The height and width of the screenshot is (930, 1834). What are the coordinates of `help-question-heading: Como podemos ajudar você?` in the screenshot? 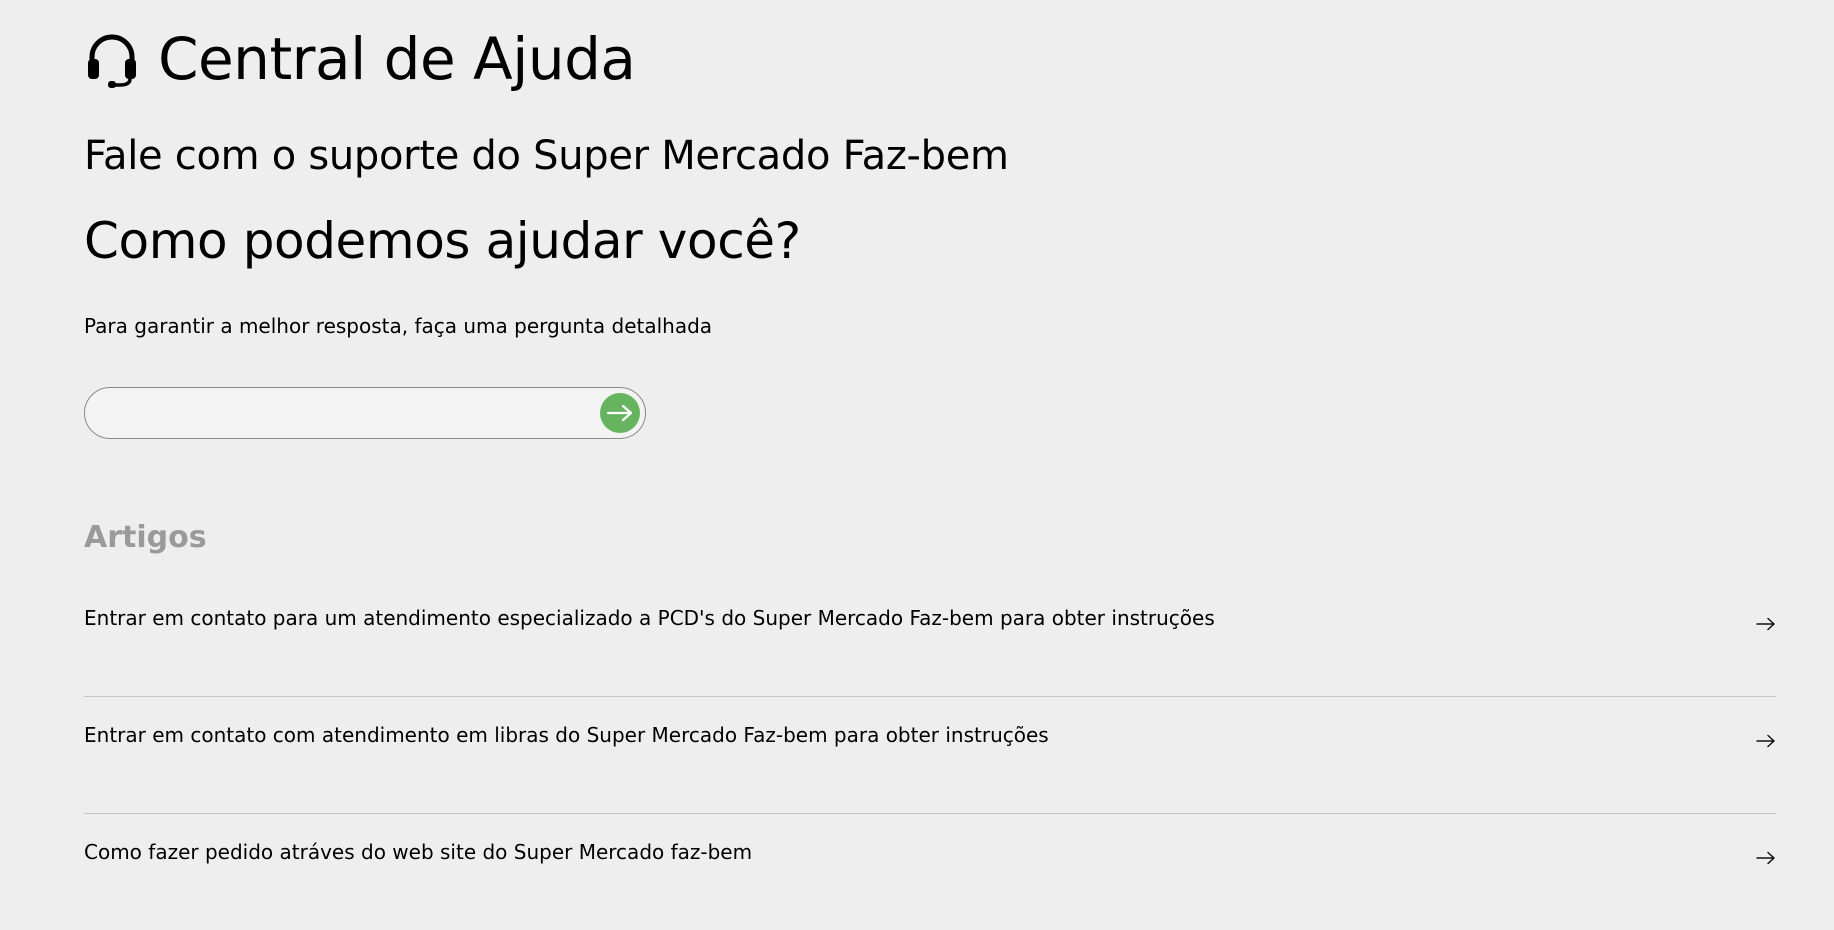 It's located at (442, 241).